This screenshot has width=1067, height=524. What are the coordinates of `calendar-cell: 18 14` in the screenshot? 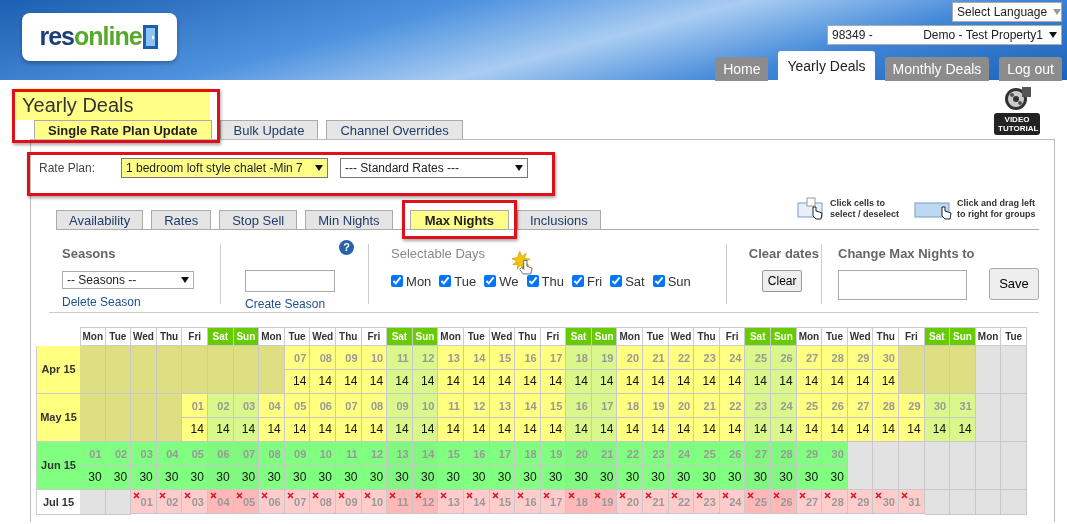 It's located at (579, 370).